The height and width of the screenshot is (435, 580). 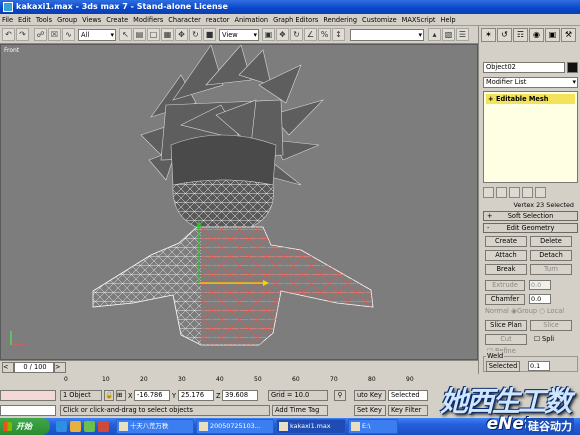 I want to click on modify-tab-icon: ↺, so click(x=504, y=35).